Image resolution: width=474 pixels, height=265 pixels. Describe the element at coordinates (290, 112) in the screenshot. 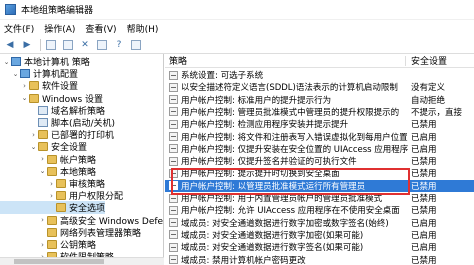

I see `policy-name: 用户帐户控制: 管理员批准模式中管理员的提升权限提示的` at that location.